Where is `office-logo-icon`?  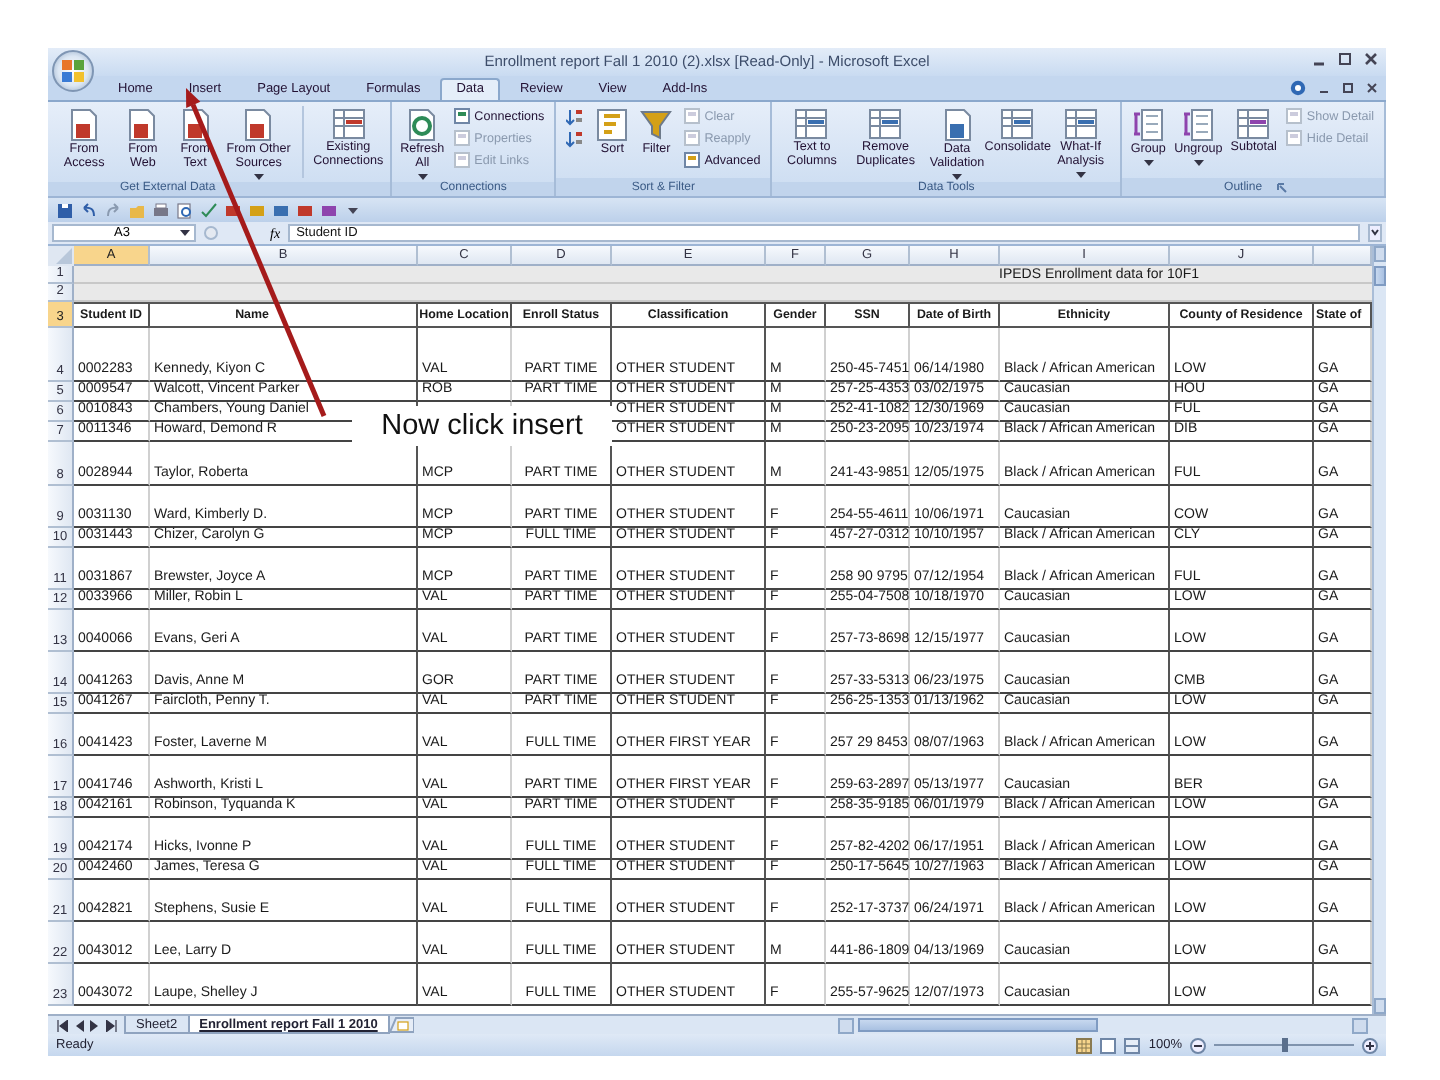 office-logo-icon is located at coordinates (73, 71).